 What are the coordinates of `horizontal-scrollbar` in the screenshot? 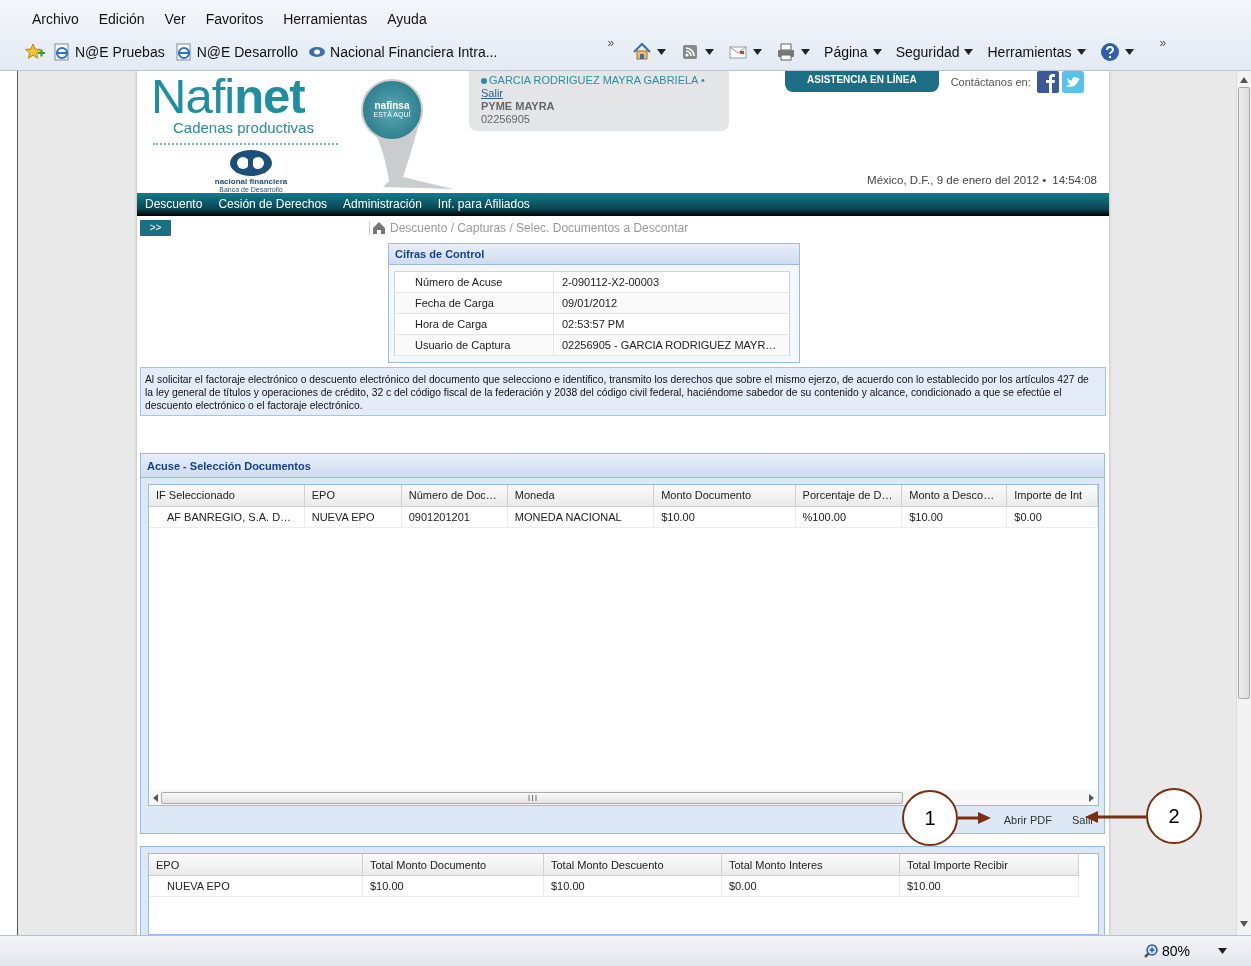 It's located at (623, 797).